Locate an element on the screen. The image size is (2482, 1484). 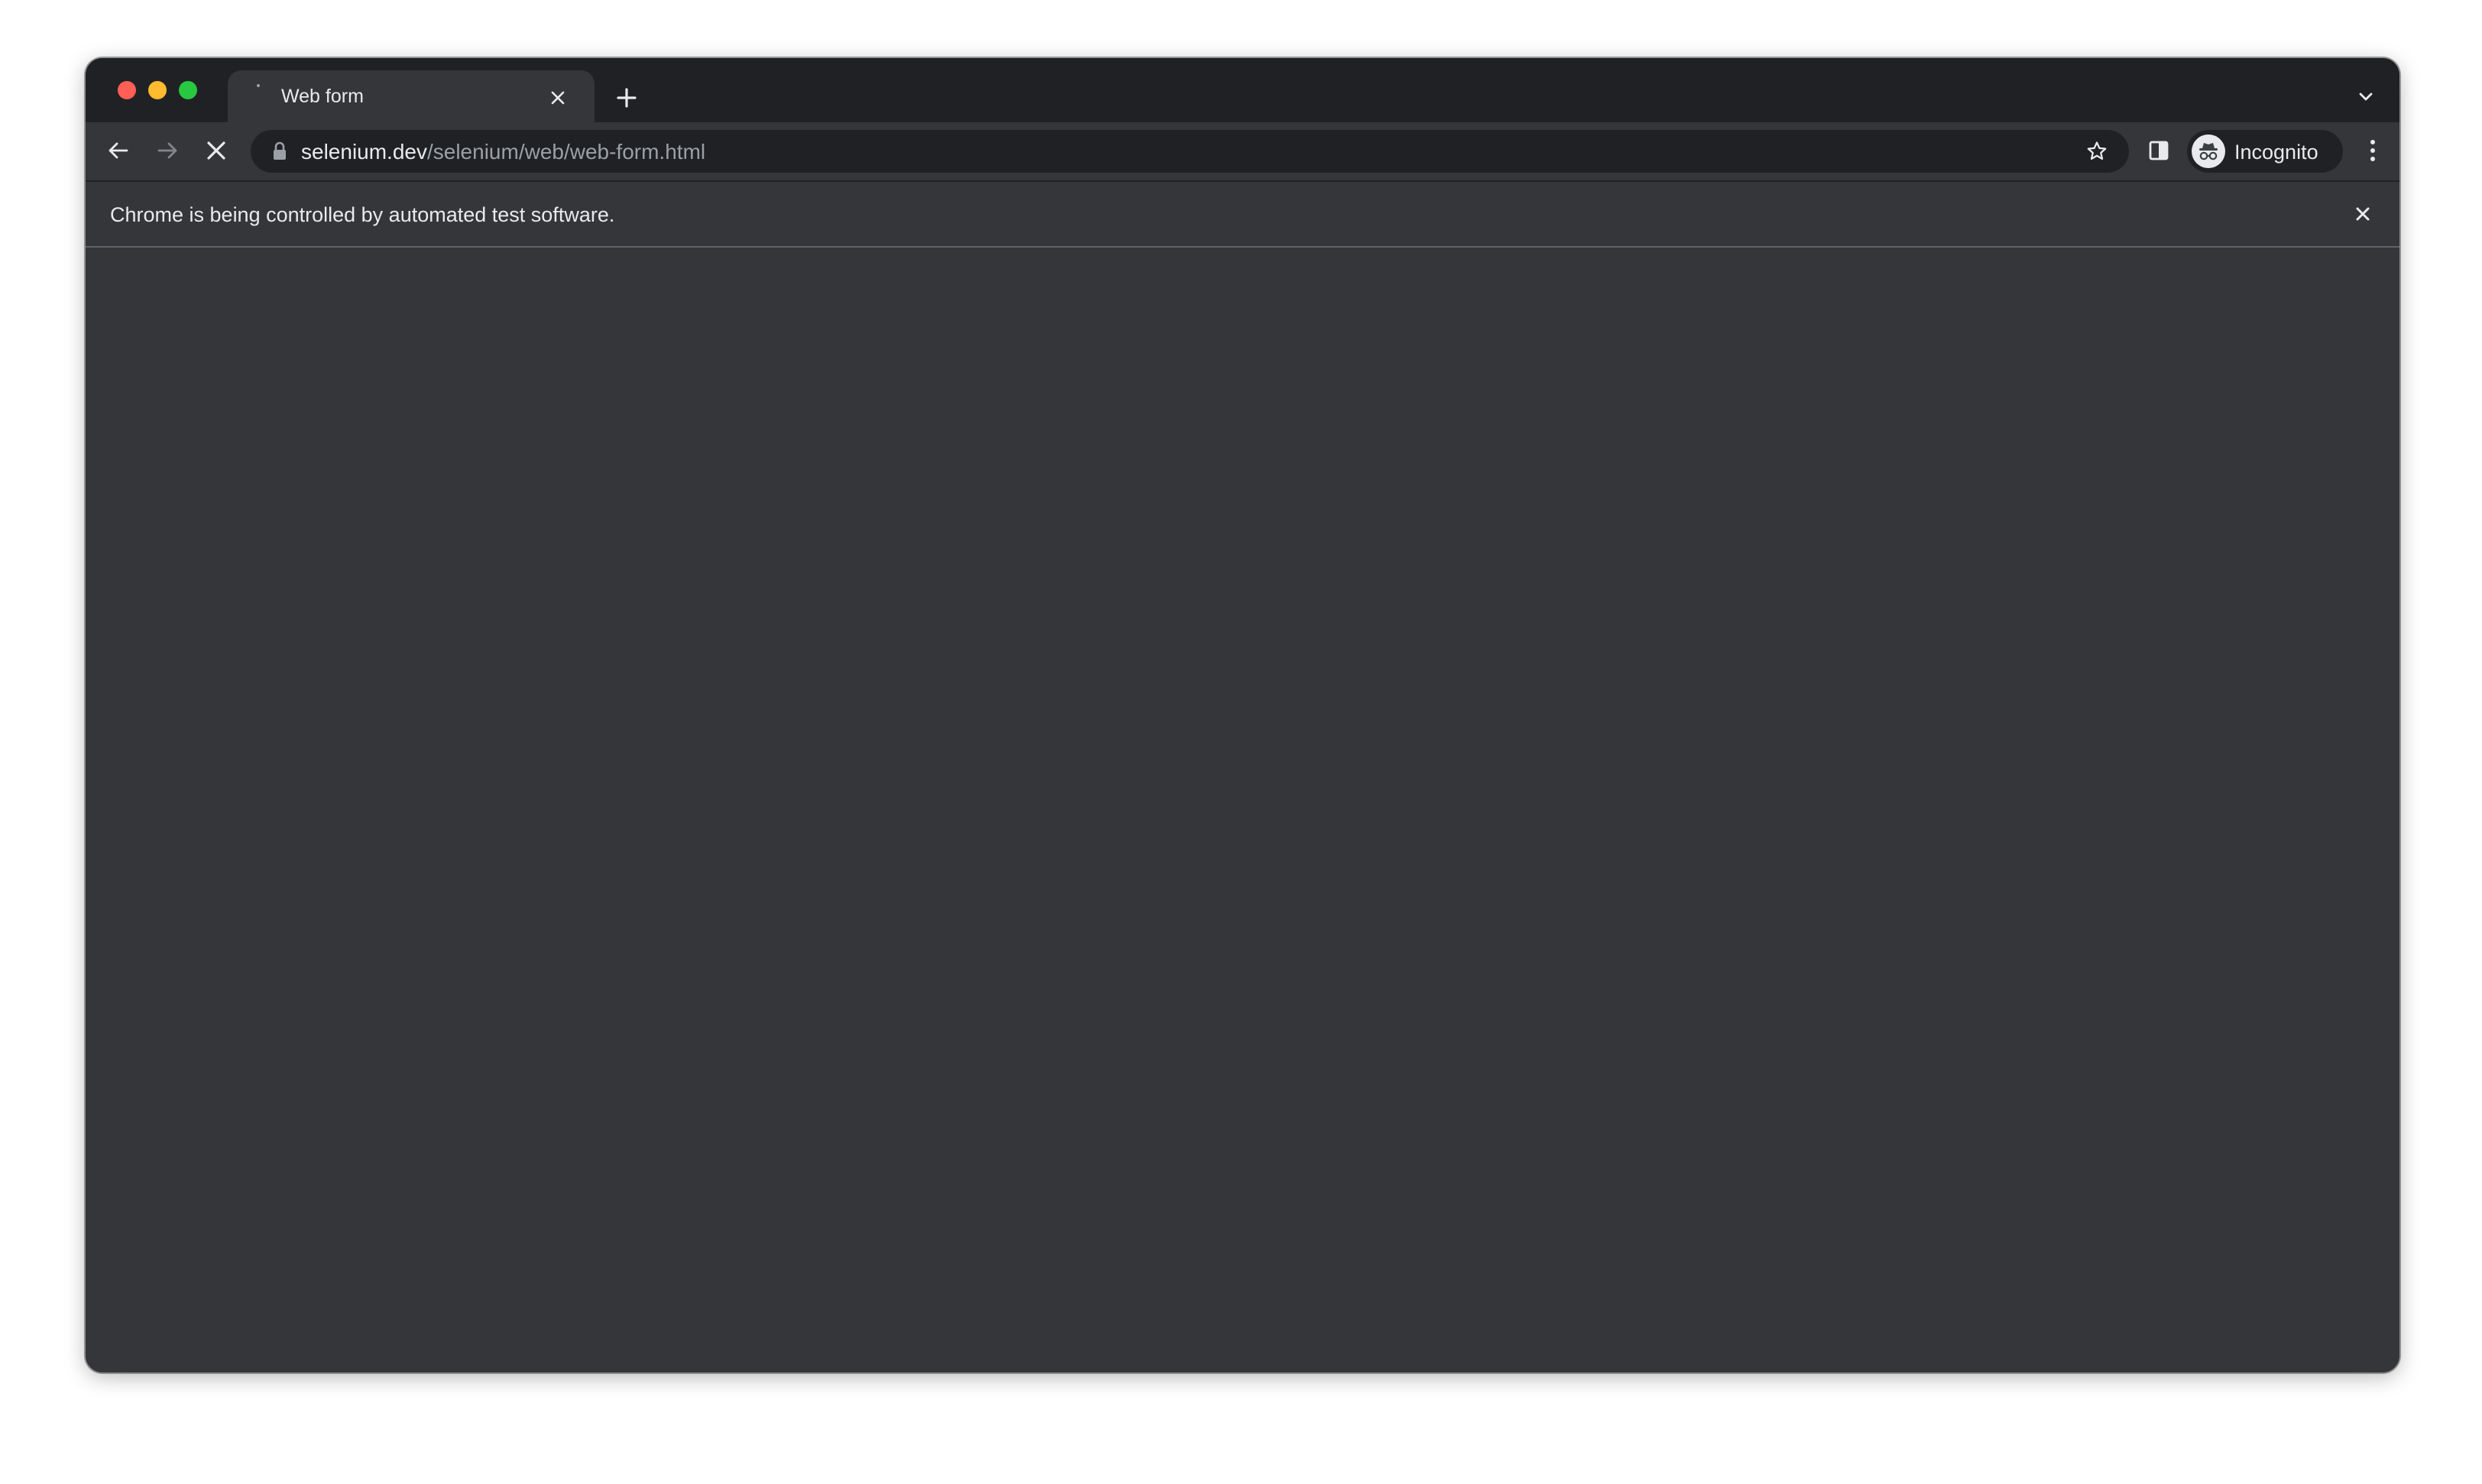
tab-close-button is located at coordinates (558, 98).